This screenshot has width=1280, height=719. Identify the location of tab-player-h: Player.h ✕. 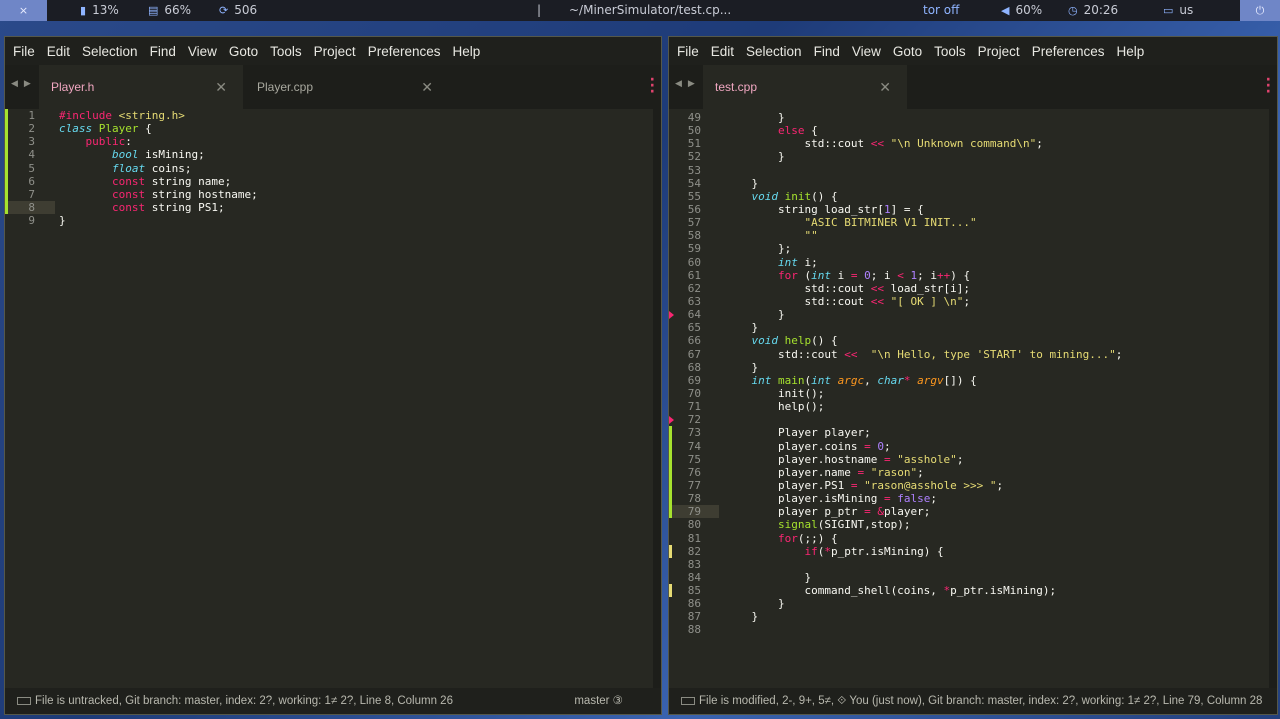
(141, 87).